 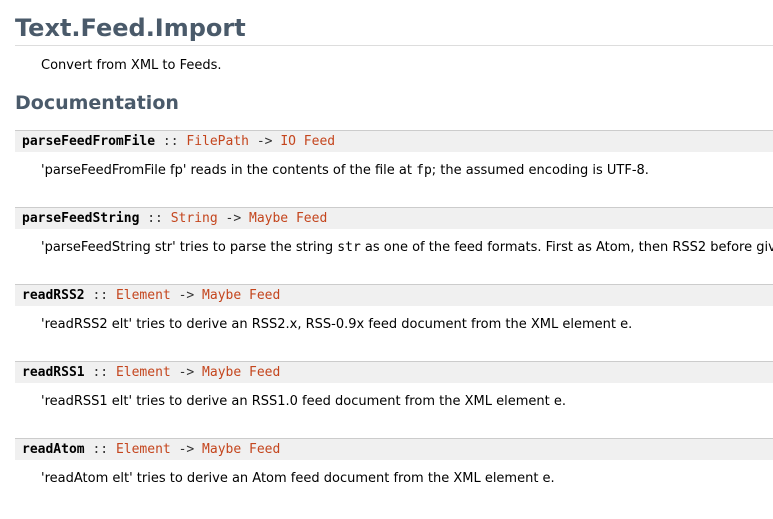 I want to click on module-description: Convert from XML to Feeds., so click(x=131, y=65).